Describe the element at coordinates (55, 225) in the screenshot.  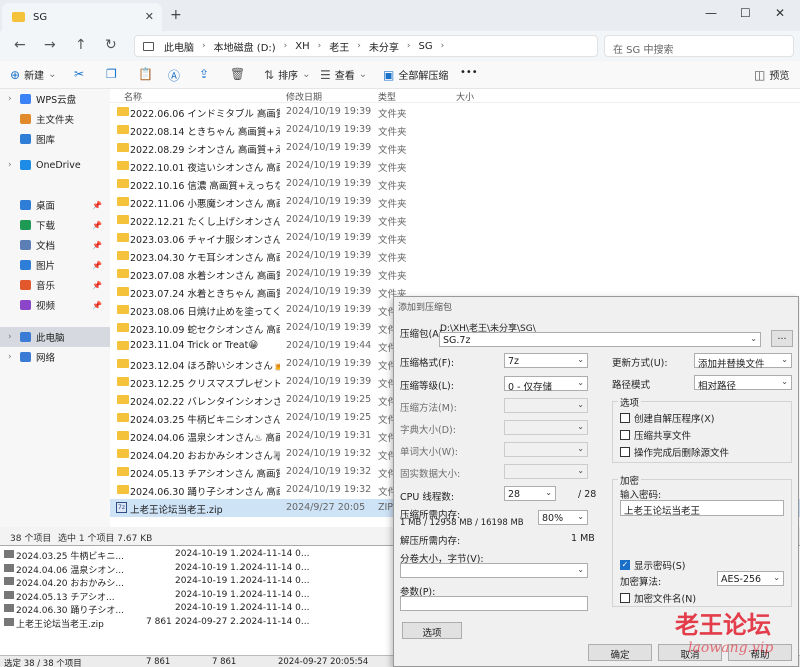
I see `sidebar-item: 下载 📌` at that location.